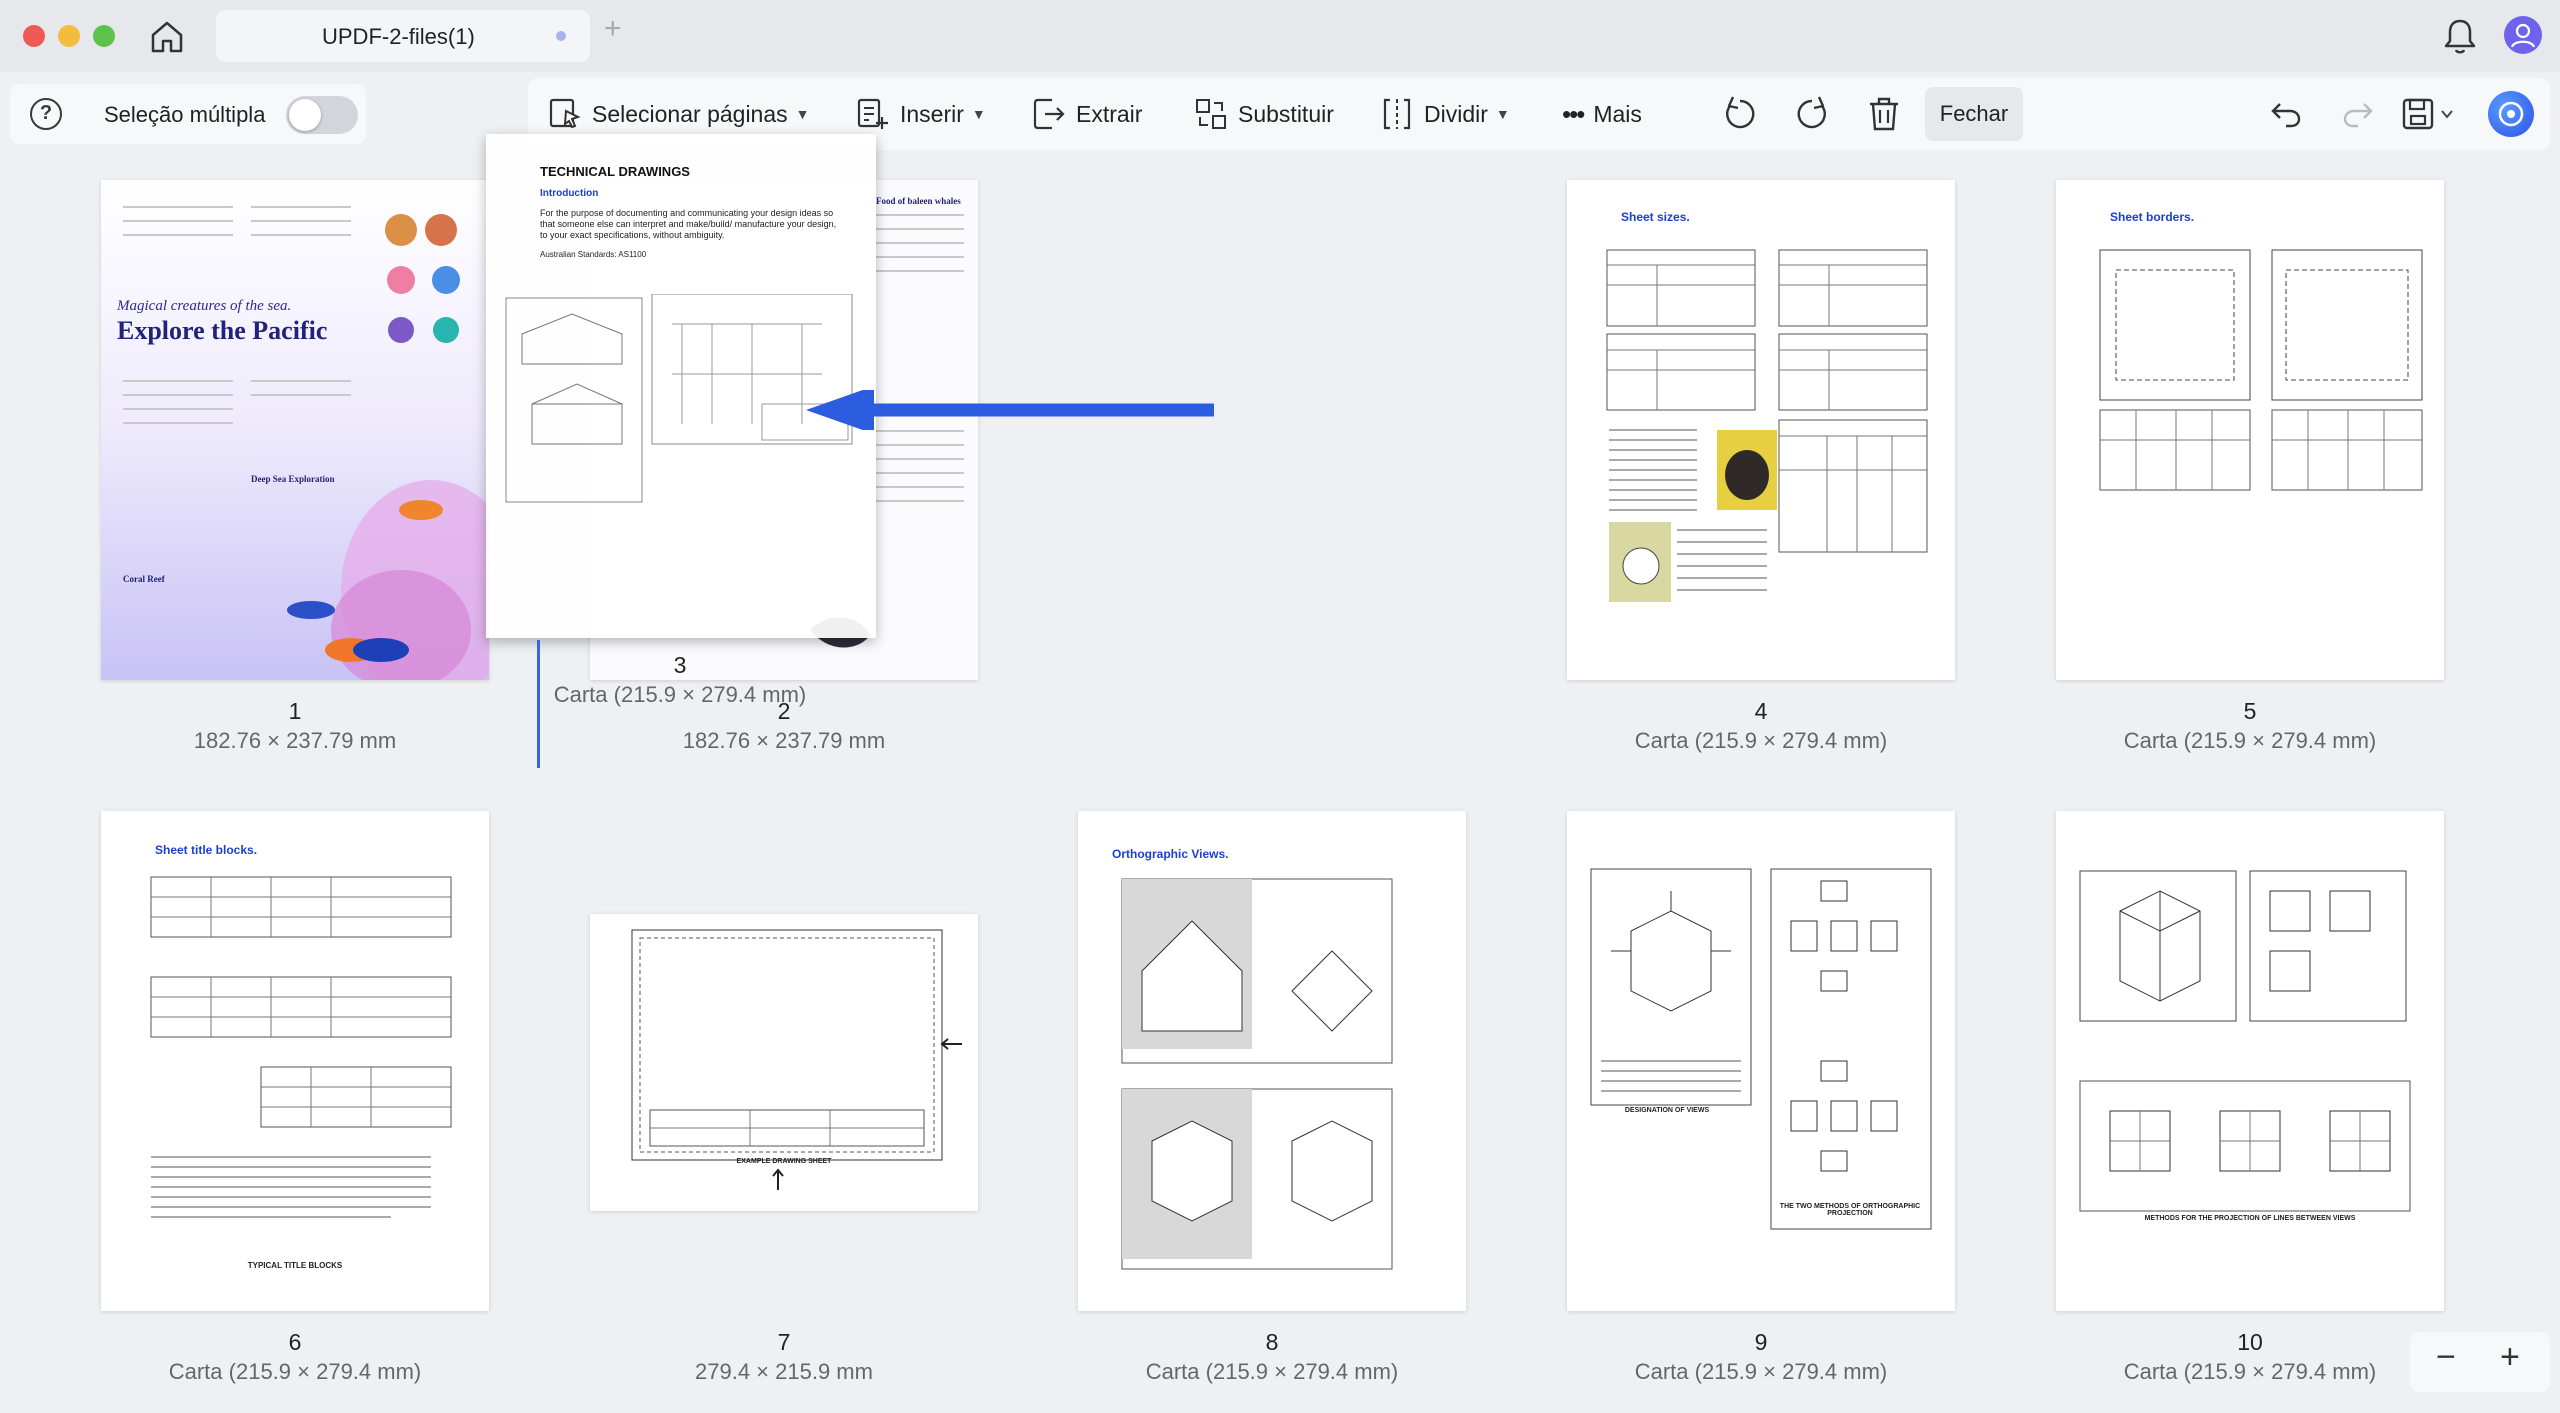 The height and width of the screenshot is (1413, 2560). I want to click on more-dots-icon: •••, so click(1573, 113).